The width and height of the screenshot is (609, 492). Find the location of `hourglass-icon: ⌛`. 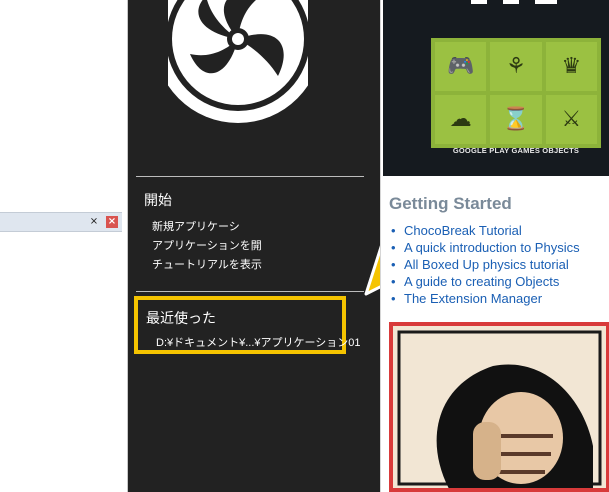

hourglass-icon: ⌛ is located at coordinates (516, 119).